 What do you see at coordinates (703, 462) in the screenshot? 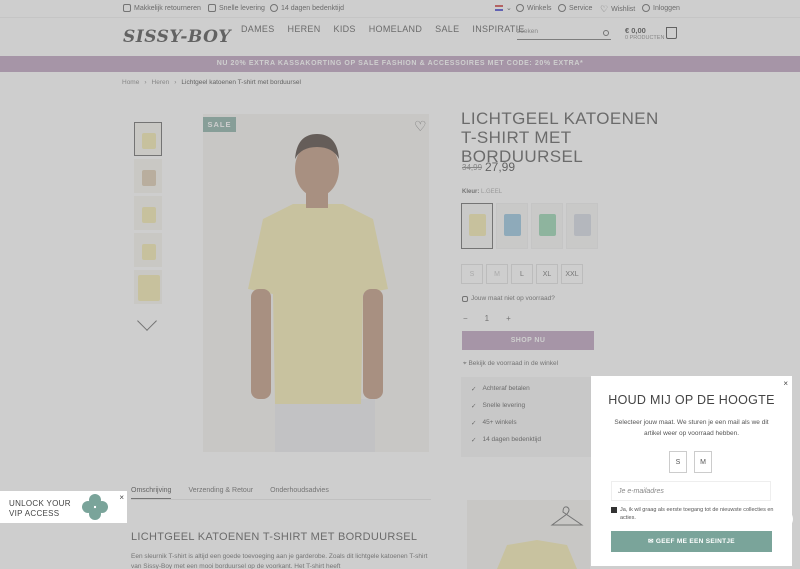
I see `popup-size-m: M` at bounding box center [703, 462].